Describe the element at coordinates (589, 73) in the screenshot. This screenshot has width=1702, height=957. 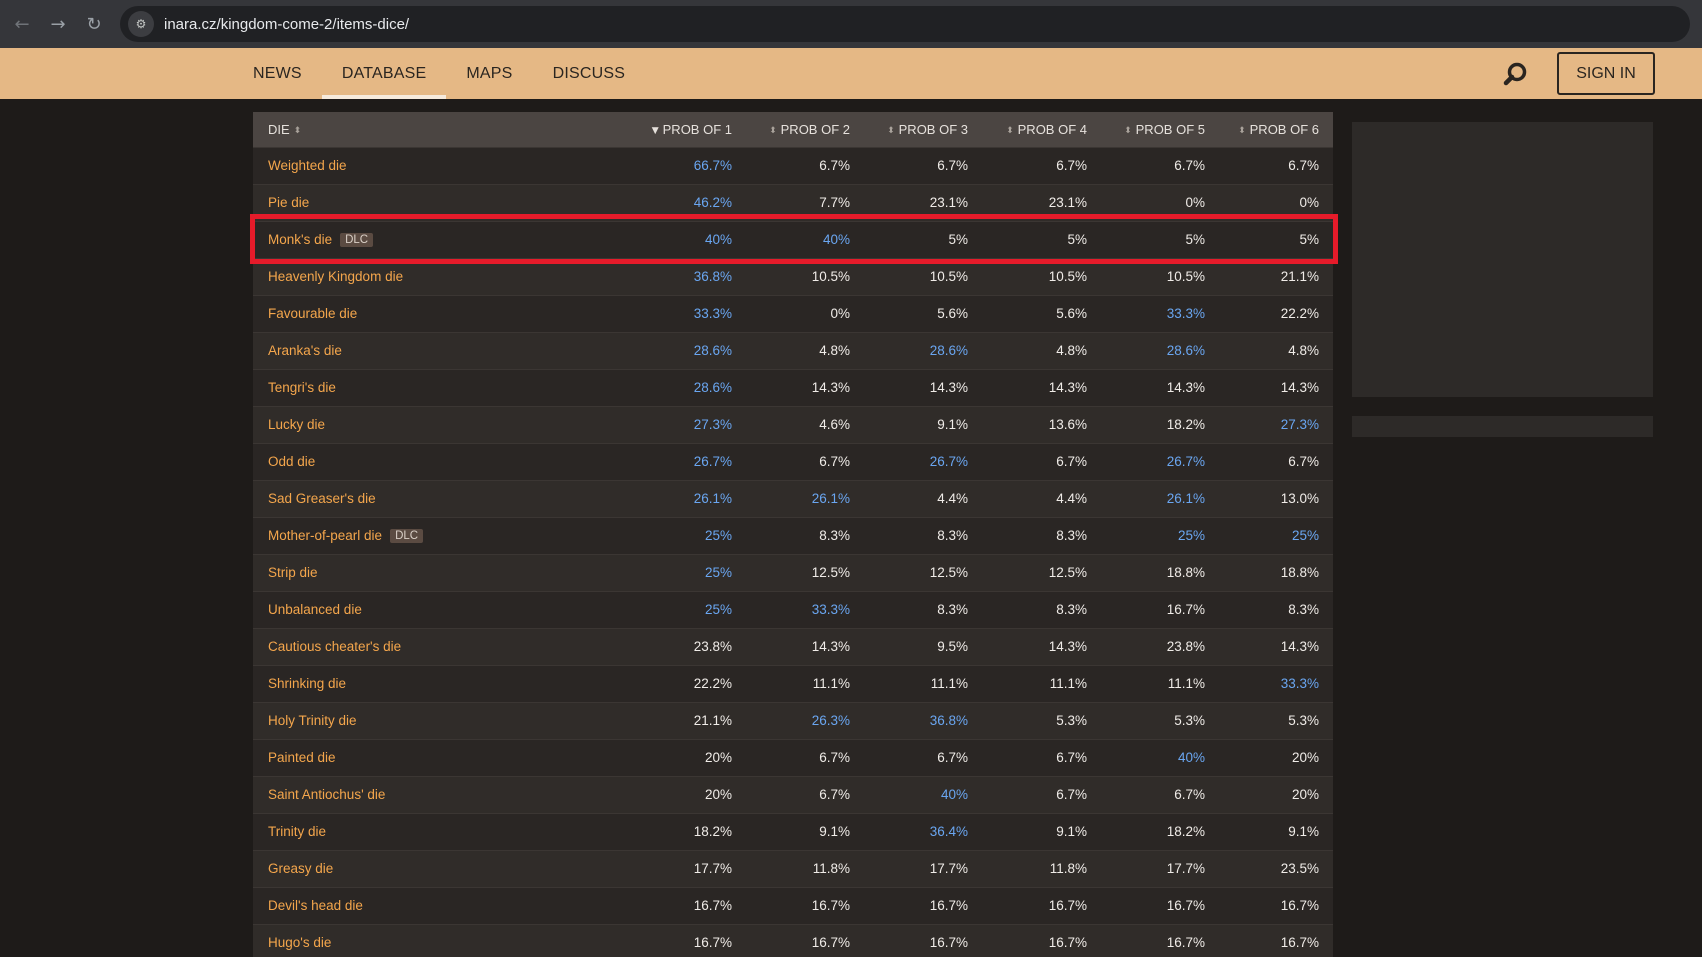
I see `menu-item-discuss: DISCUSS` at that location.